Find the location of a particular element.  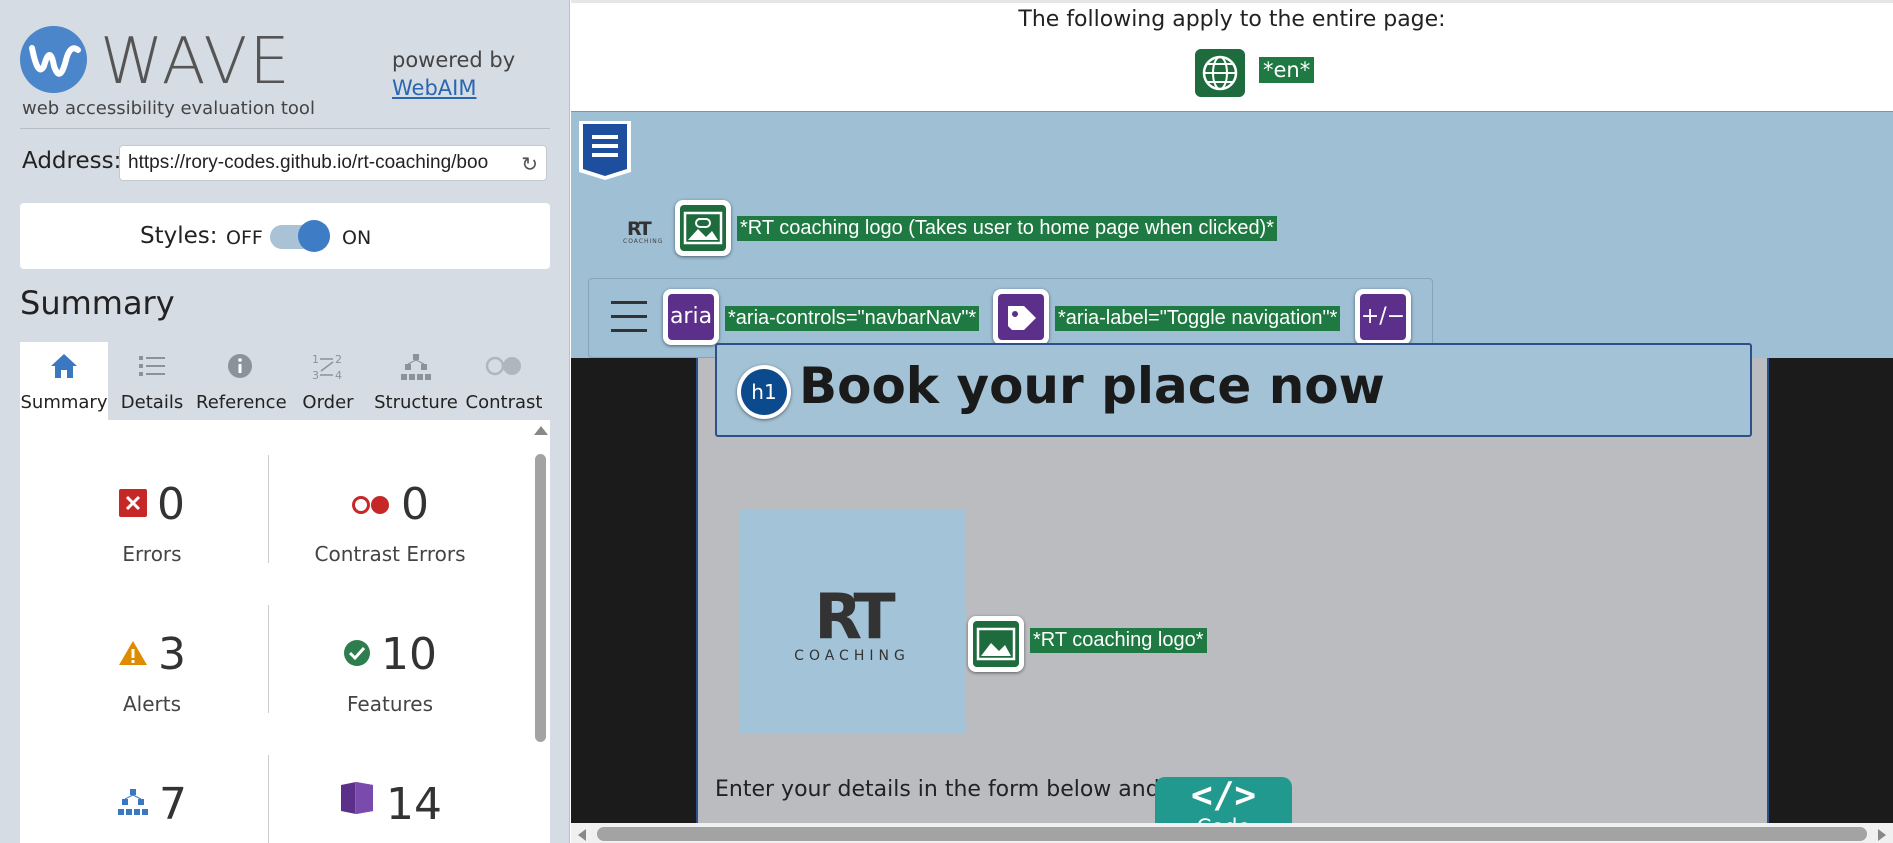

tab-summary: Summary is located at coordinates (64, 381).